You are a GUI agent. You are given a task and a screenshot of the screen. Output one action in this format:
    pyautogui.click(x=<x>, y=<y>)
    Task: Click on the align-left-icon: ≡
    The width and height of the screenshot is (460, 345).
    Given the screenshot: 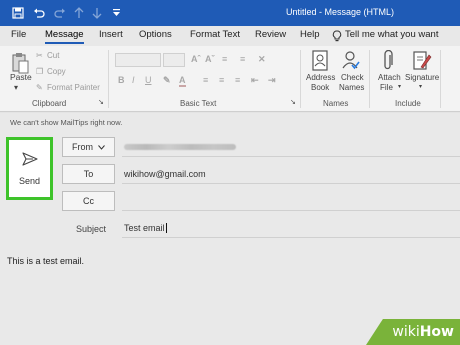 What is the action you would take?
    pyautogui.click(x=205, y=80)
    